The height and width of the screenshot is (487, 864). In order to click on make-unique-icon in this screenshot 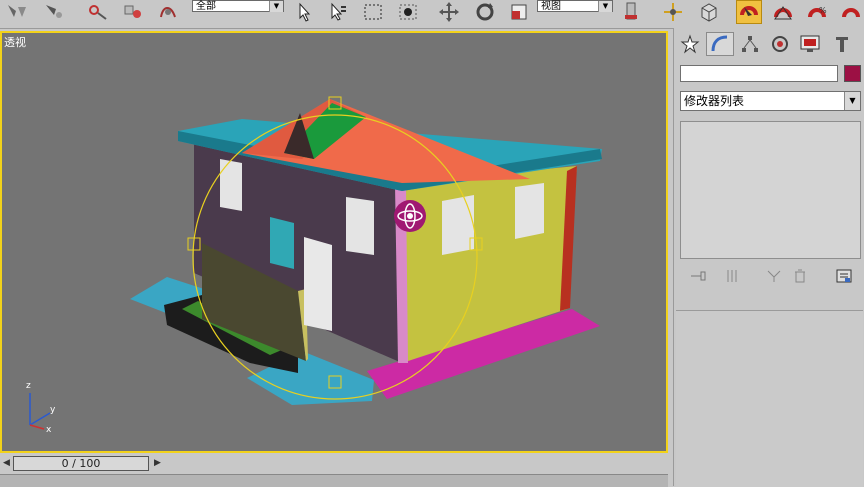, I will do `click(774, 276)`.